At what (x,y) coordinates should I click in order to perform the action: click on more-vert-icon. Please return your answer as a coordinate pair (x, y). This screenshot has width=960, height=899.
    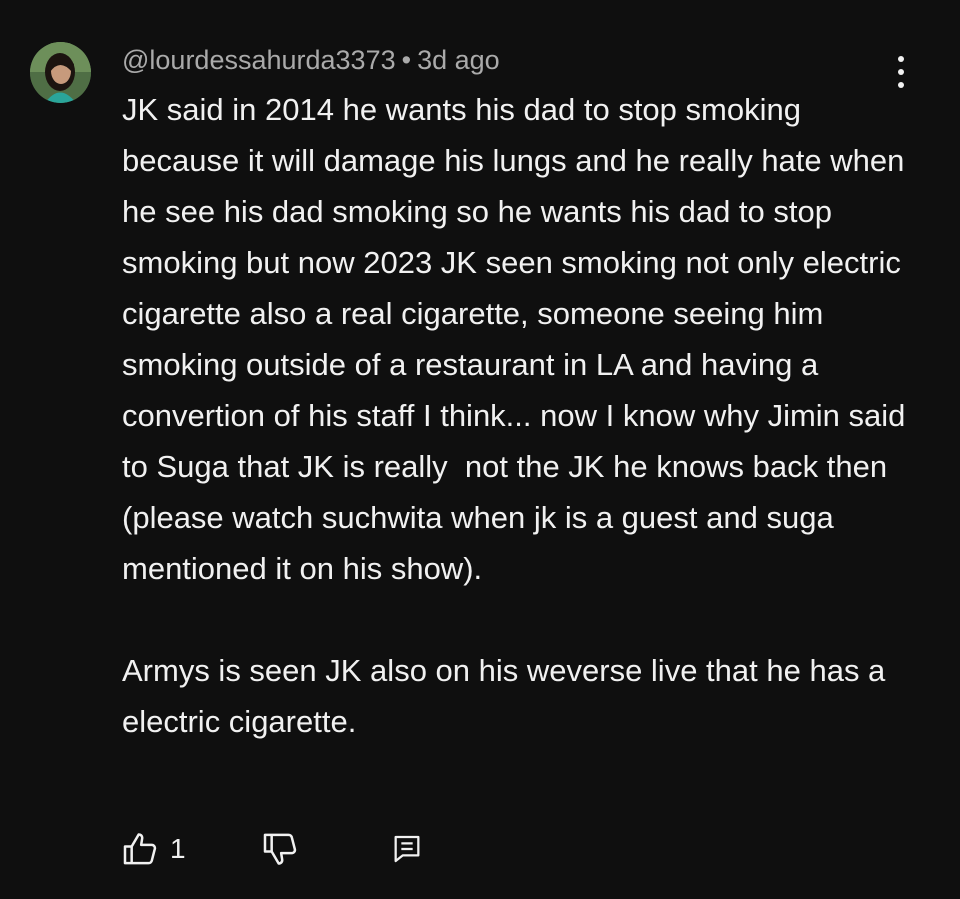
    Looking at the image, I should click on (901, 59).